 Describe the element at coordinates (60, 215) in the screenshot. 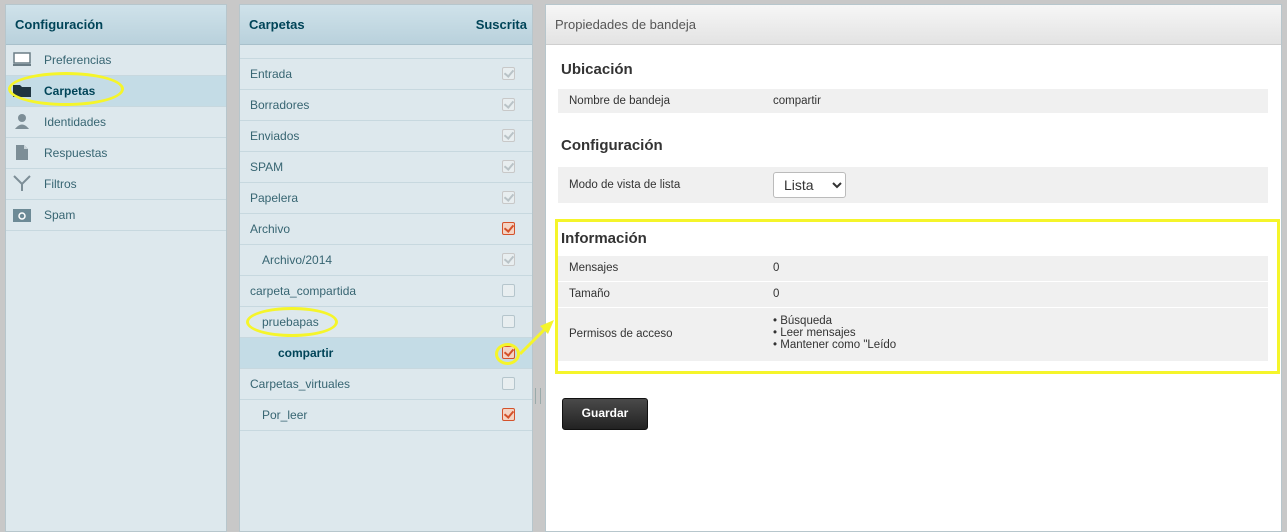

I see `sidebar-item-label: Spam` at that location.